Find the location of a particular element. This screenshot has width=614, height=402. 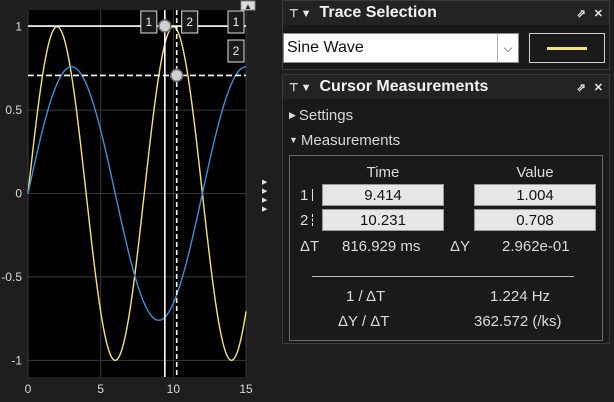

y-tick-label: -1 is located at coordinates (16, 360).